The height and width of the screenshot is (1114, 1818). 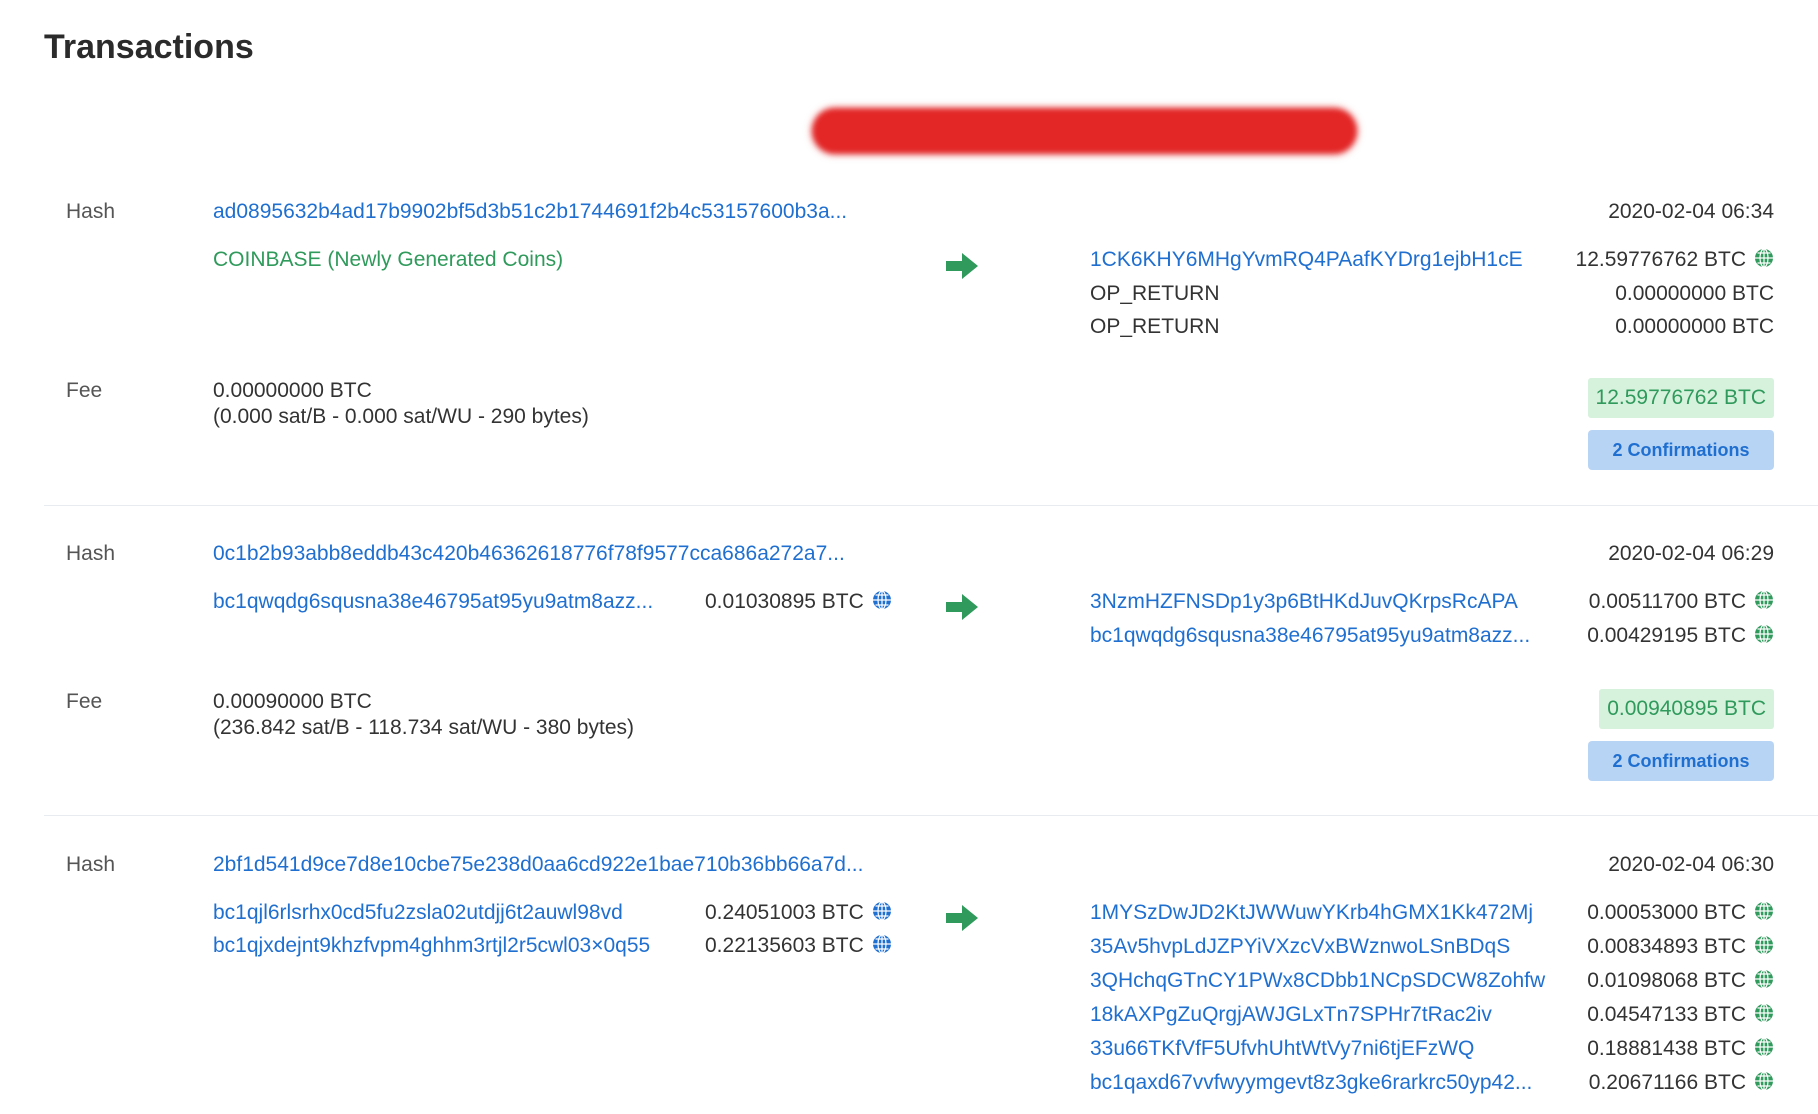 What do you see at coordinates (1304, 602) in the screenshot?
I see `output-address-link: 3NzmHZFNSDp1y3p6BtHKdJuvQKrpsRcAPA` at bounding box center [1304, 602].